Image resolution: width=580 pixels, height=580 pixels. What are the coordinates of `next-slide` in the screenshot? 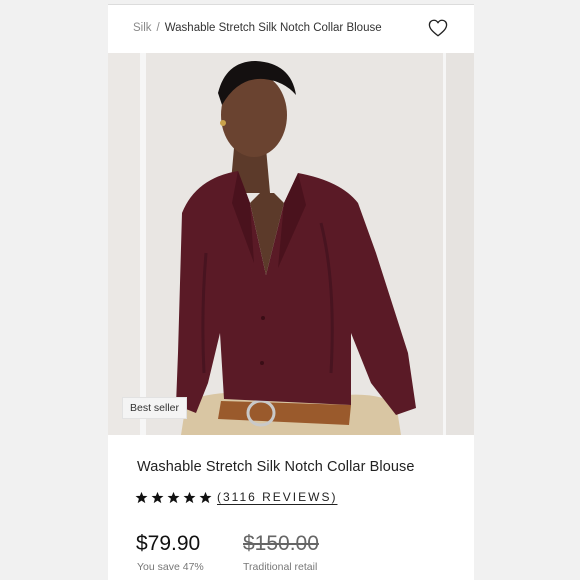 It's located at (460, 244).